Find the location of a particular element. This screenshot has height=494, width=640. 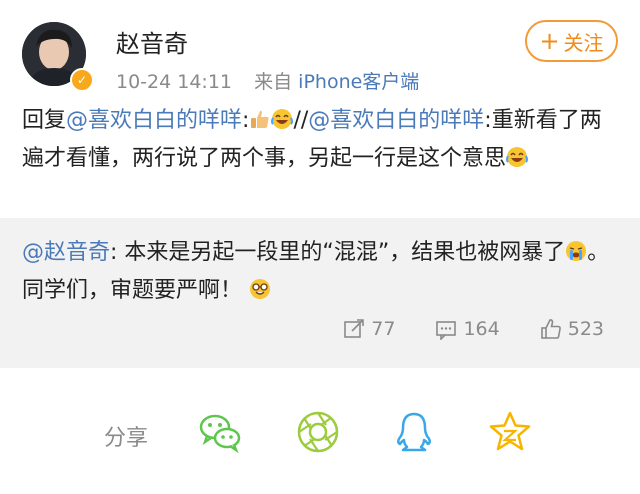

repost-stats: 77 164 523 is located at coordinates (473, 329).